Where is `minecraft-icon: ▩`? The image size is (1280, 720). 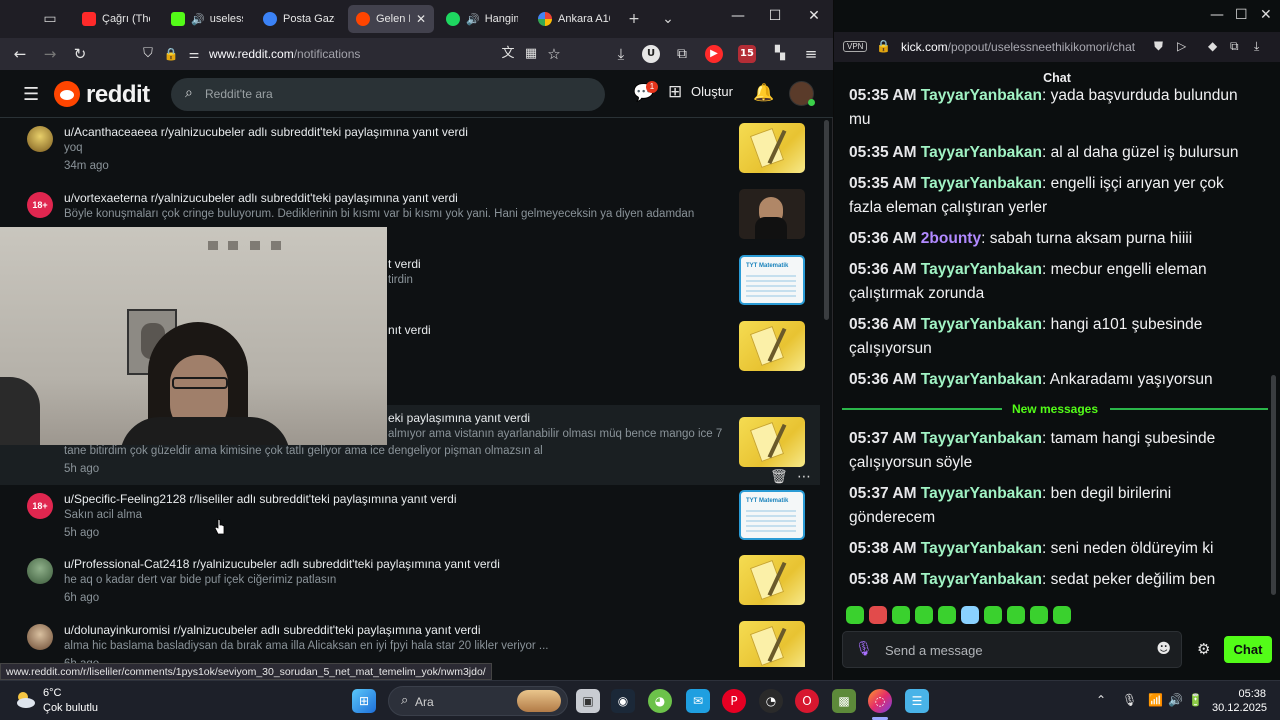 minecraft-icon: ▩ is located at coordinates (844, 701).